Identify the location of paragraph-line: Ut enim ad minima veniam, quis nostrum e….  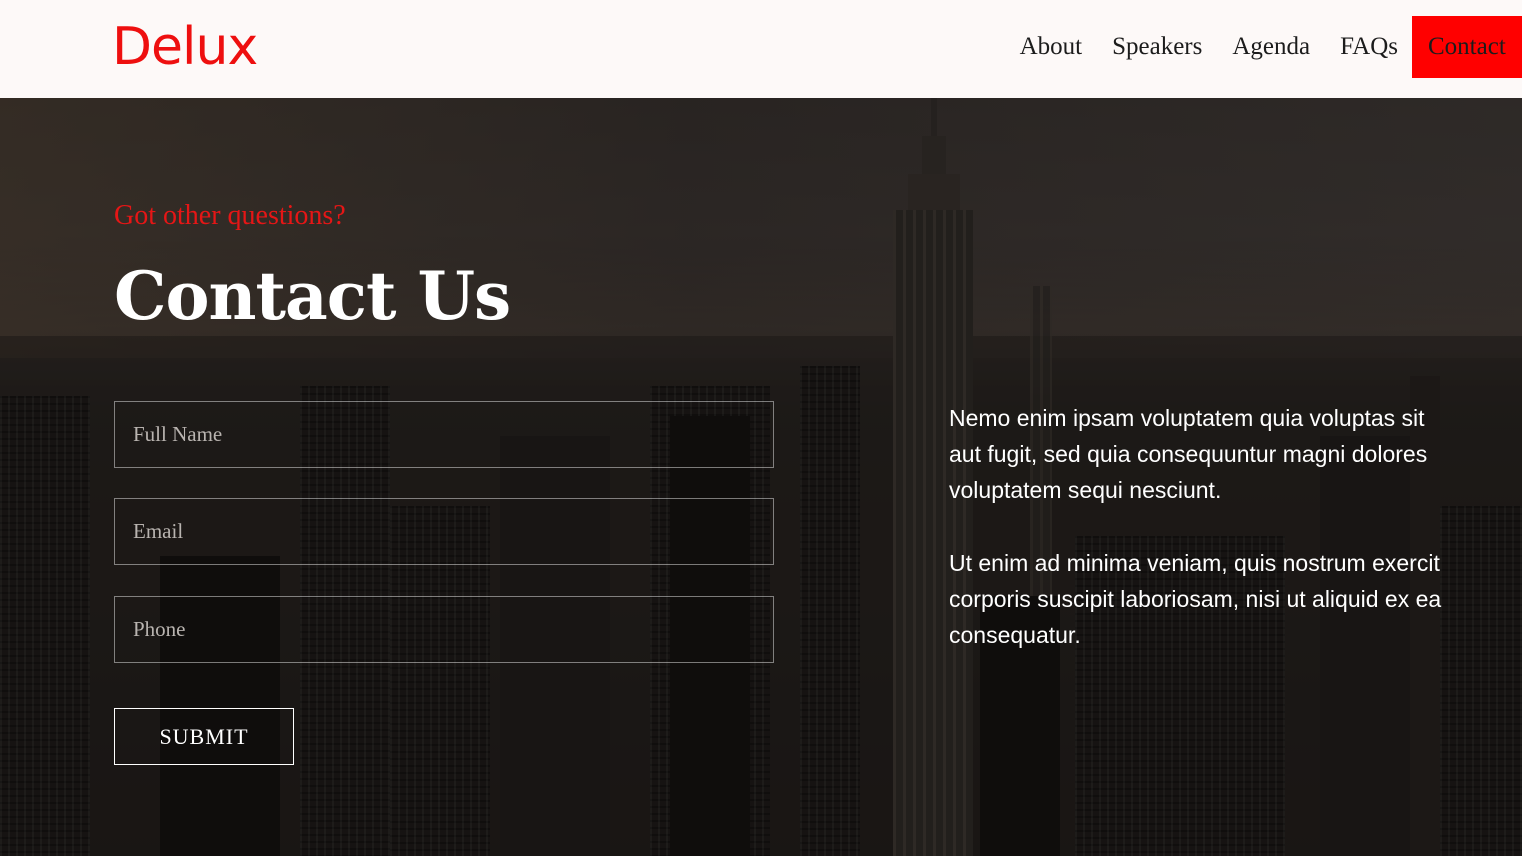
(1194, 563).